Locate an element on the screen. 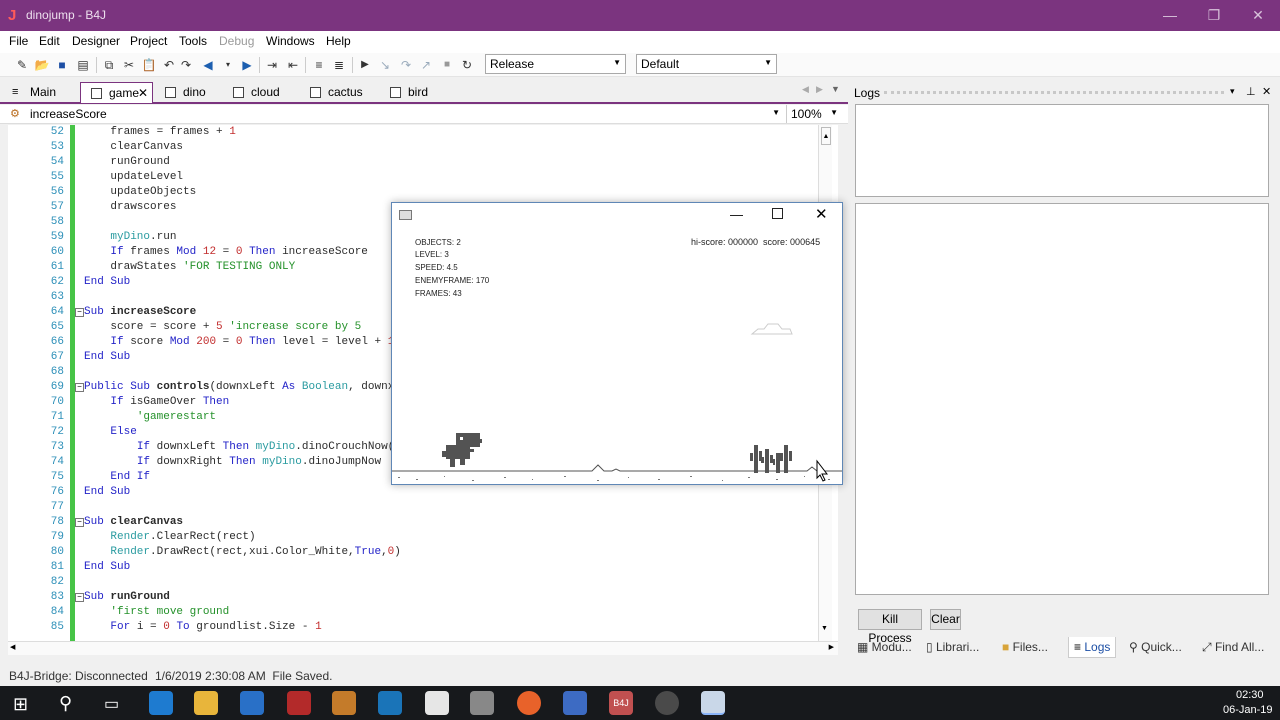 This screenshot has width=1280, height=720. code-line: 83 − Sub runGround is located at coordinates (413, 597).